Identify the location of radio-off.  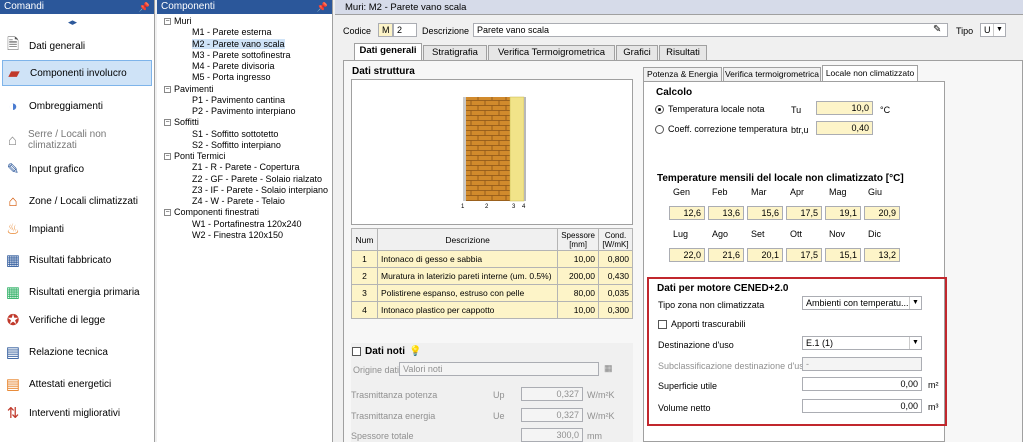
(659, 130).